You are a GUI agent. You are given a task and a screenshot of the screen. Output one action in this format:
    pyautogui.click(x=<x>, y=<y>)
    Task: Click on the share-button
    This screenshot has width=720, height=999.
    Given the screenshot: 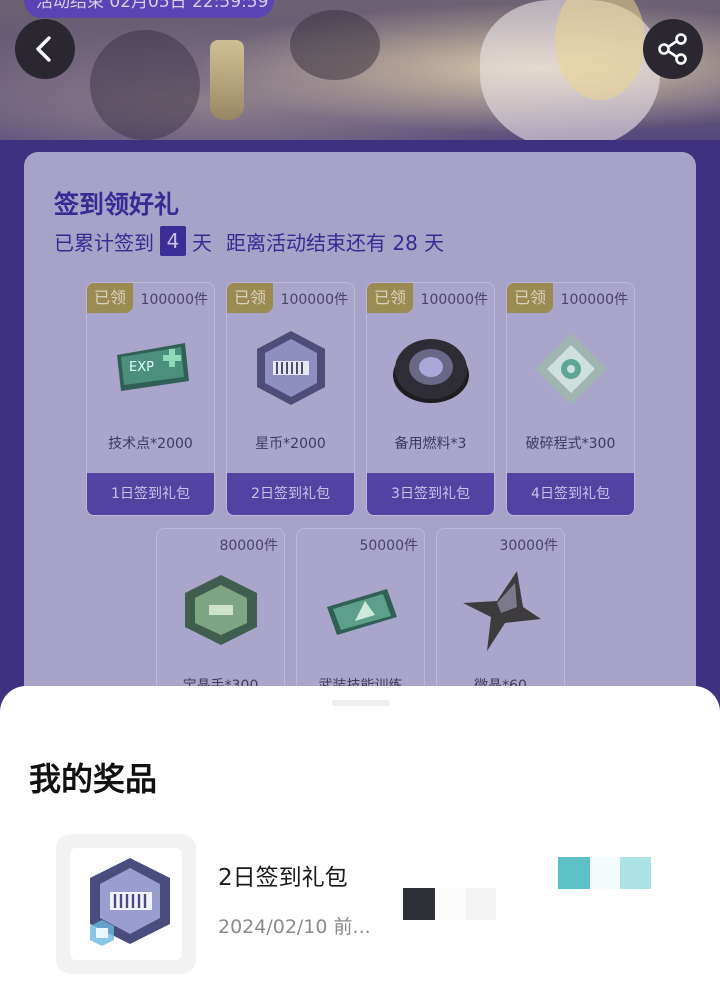 What is the action you would take?
    pyautogui.click(x=673, y=49)
    